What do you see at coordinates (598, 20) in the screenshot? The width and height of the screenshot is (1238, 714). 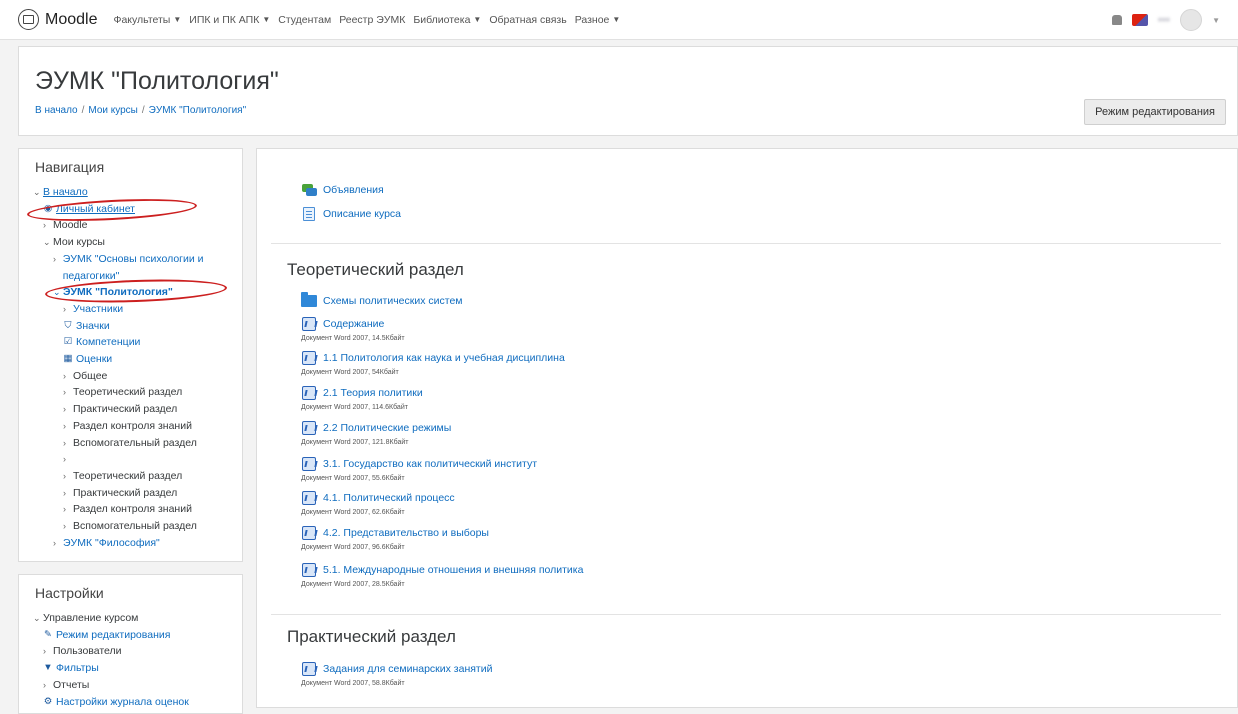 I see `menu-misc: Разное ▼` at bounding box center [598, 20].